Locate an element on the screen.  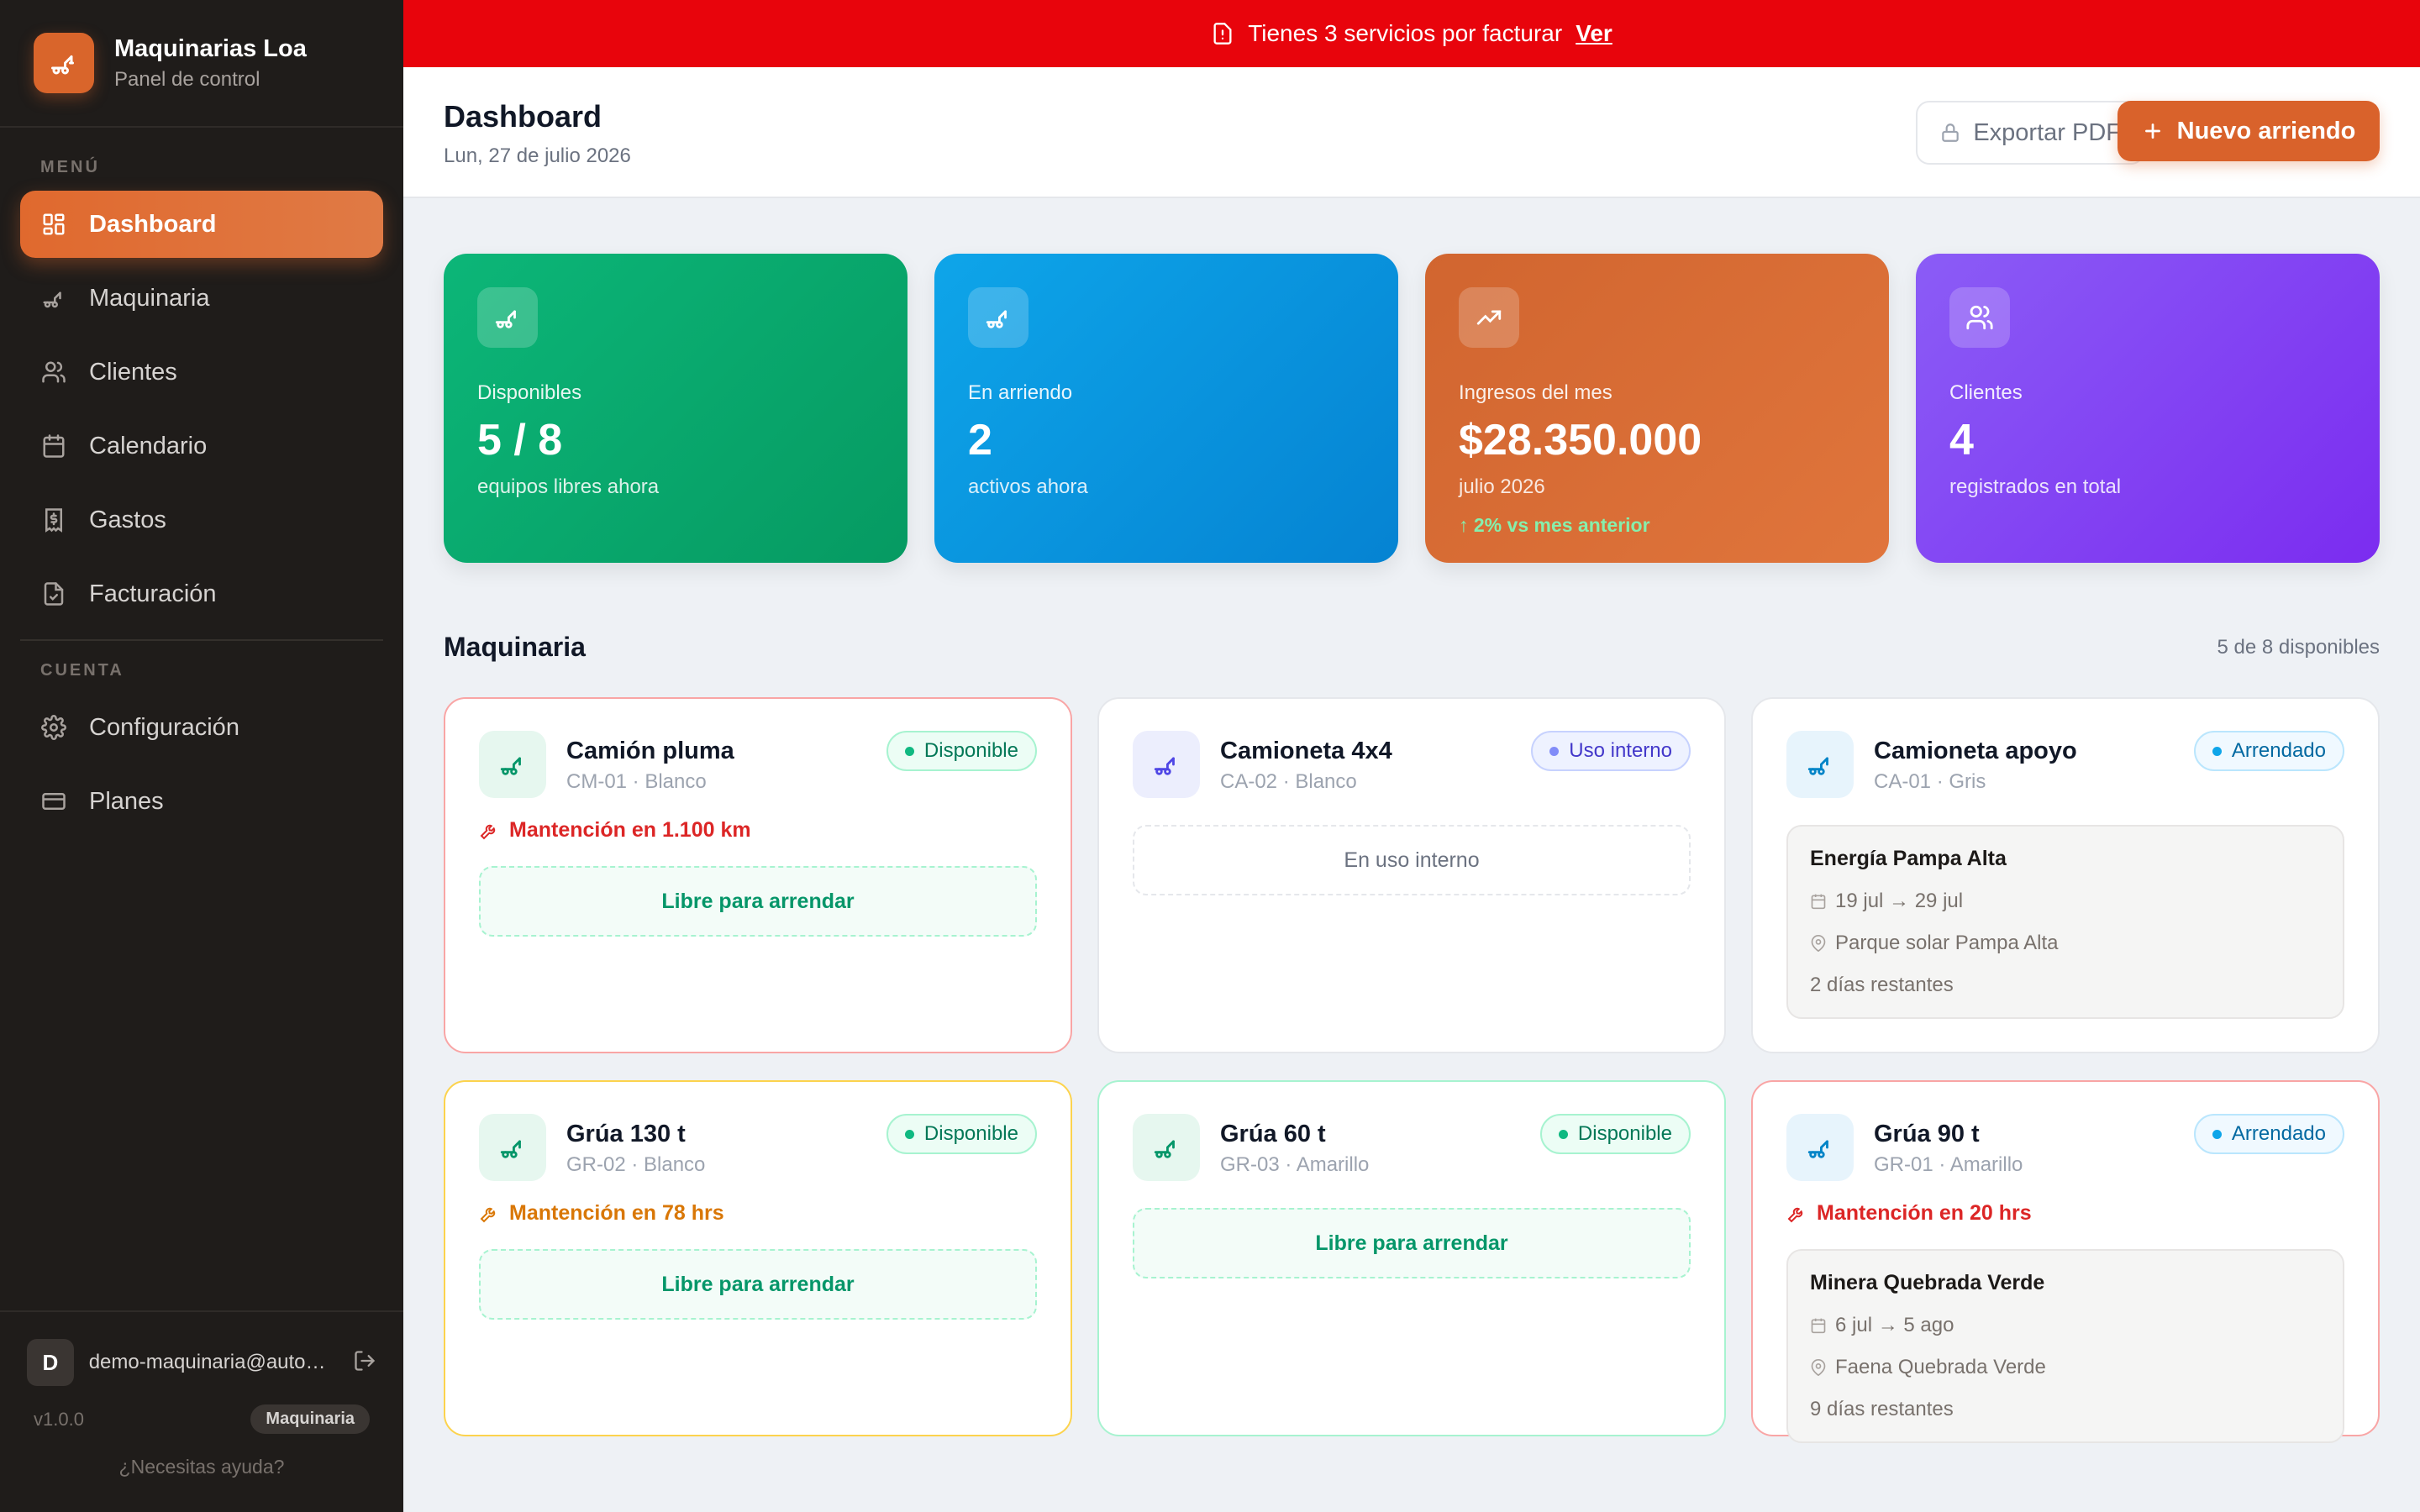
stat-label: Clientes is located at coordinates (1986, 392).